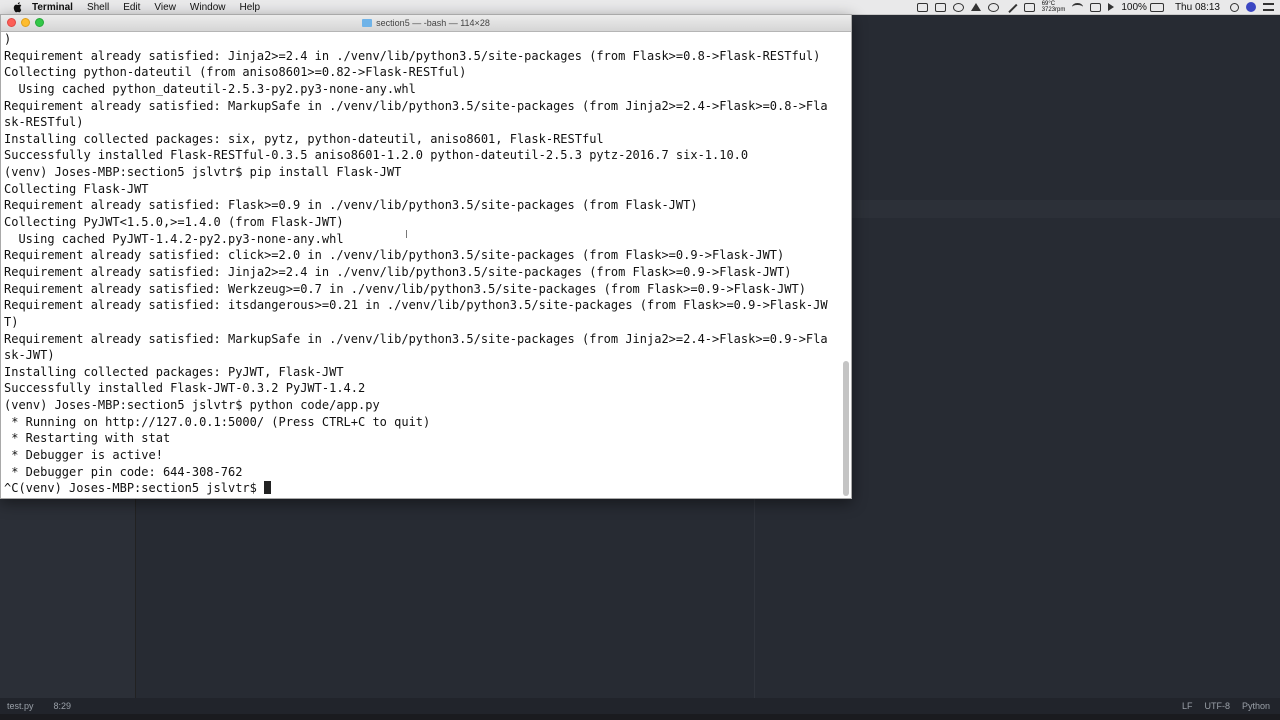 The image size is (1280, 720). I want to click on volume-icon, so click(1111, 7).